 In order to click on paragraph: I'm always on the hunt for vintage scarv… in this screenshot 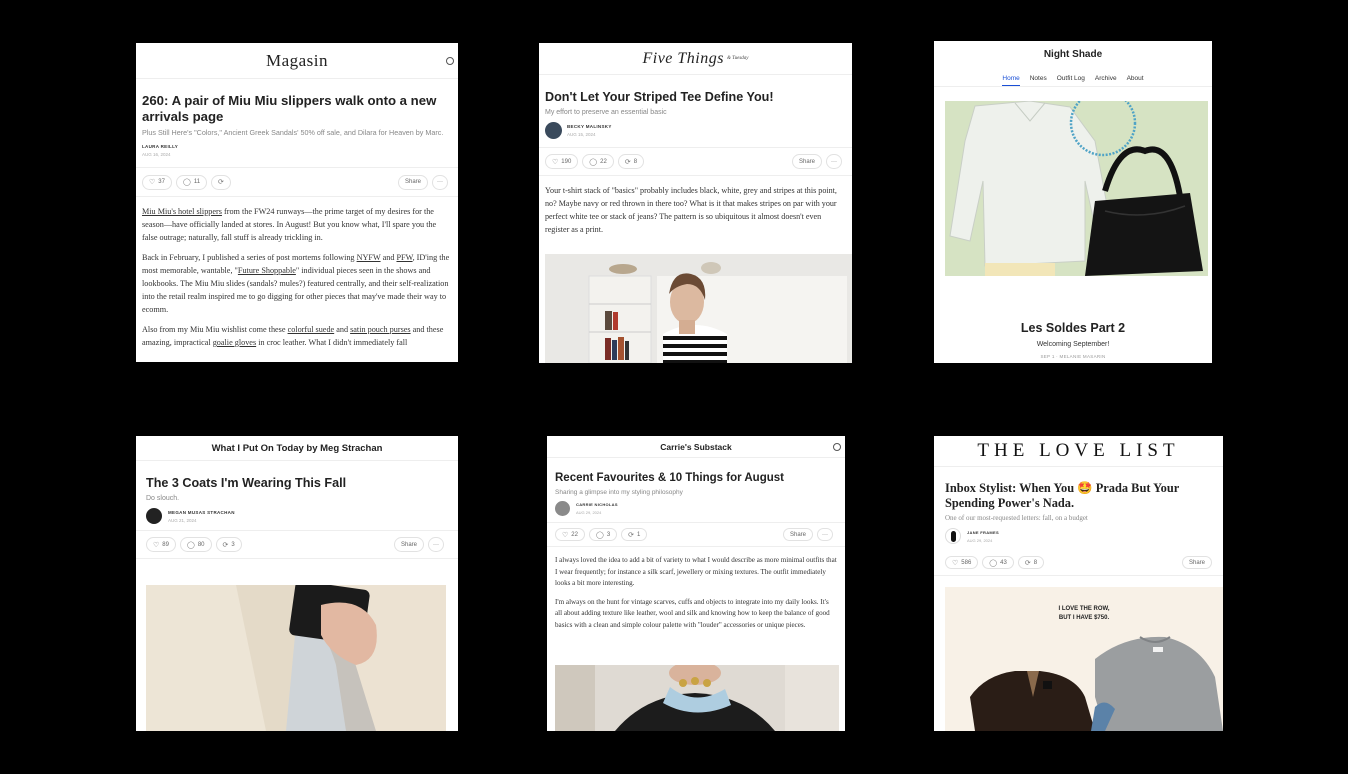, I will do `click(692, 613)`.